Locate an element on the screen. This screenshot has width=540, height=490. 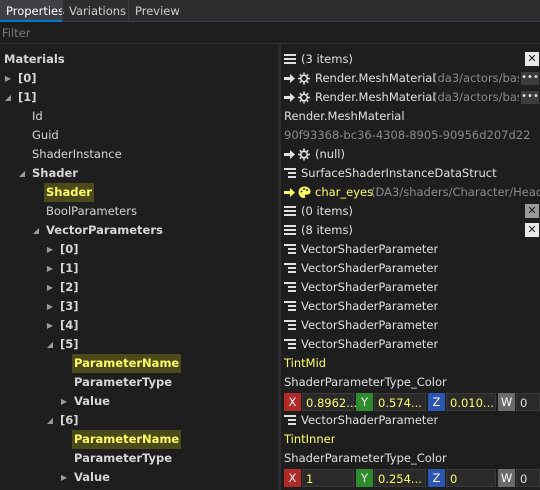
filter-input is located at coordinates (270, 33).